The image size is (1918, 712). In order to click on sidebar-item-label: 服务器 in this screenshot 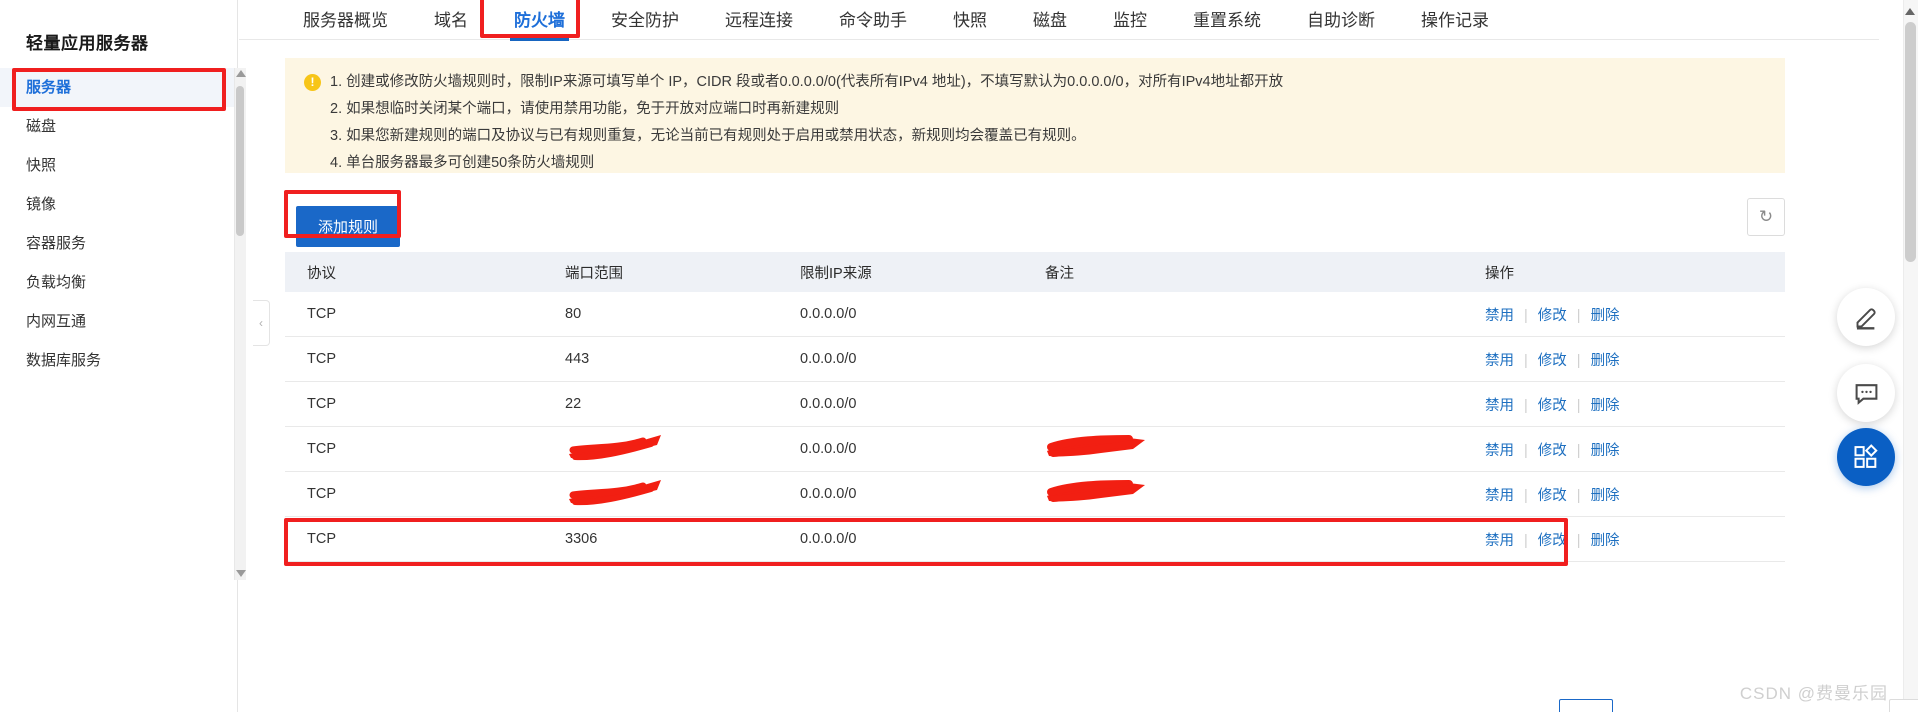, I will do `click(49, 87)`.